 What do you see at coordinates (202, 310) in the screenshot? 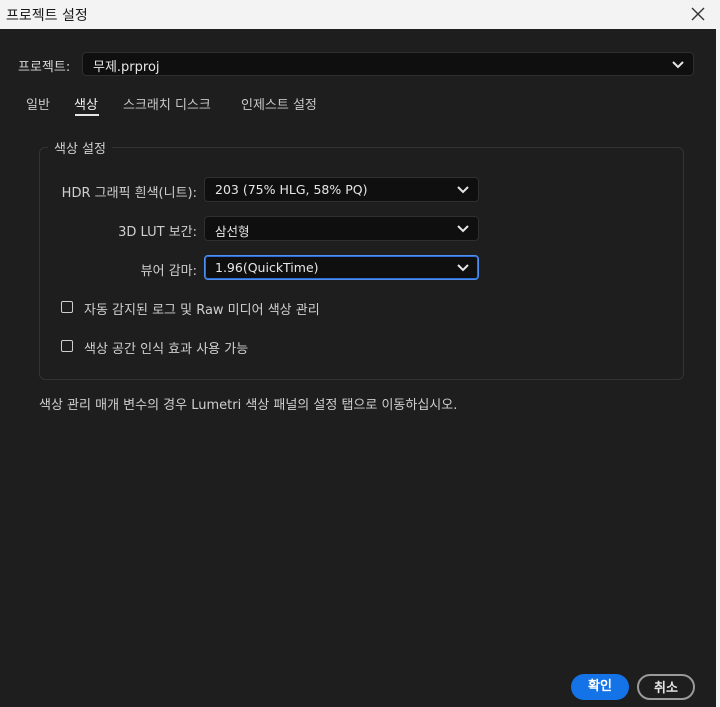
I see `auto-detect-log-label: 자동 감지된 로그 및 Raw 미디어 색상 관리` at bounding box center [202, 310].